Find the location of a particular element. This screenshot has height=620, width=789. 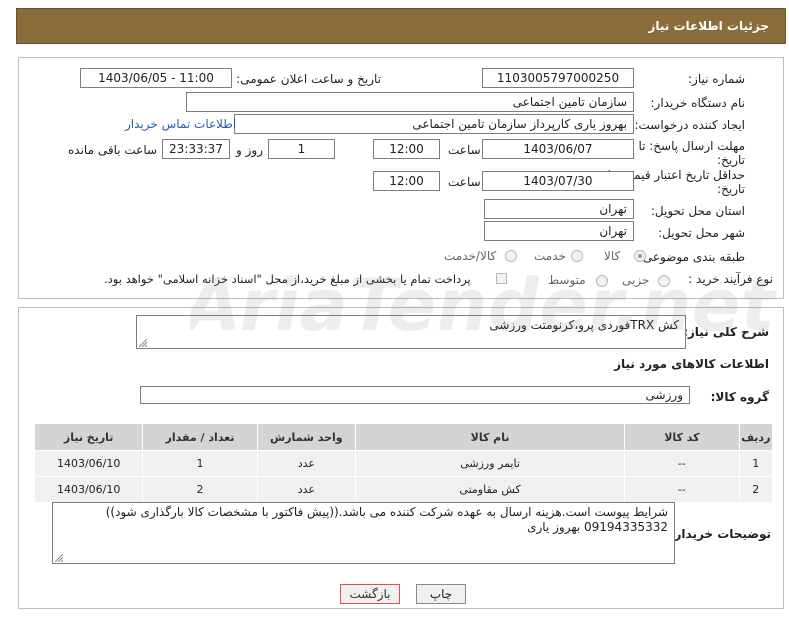

process-radio-minor is located at coordinates (664, 281).